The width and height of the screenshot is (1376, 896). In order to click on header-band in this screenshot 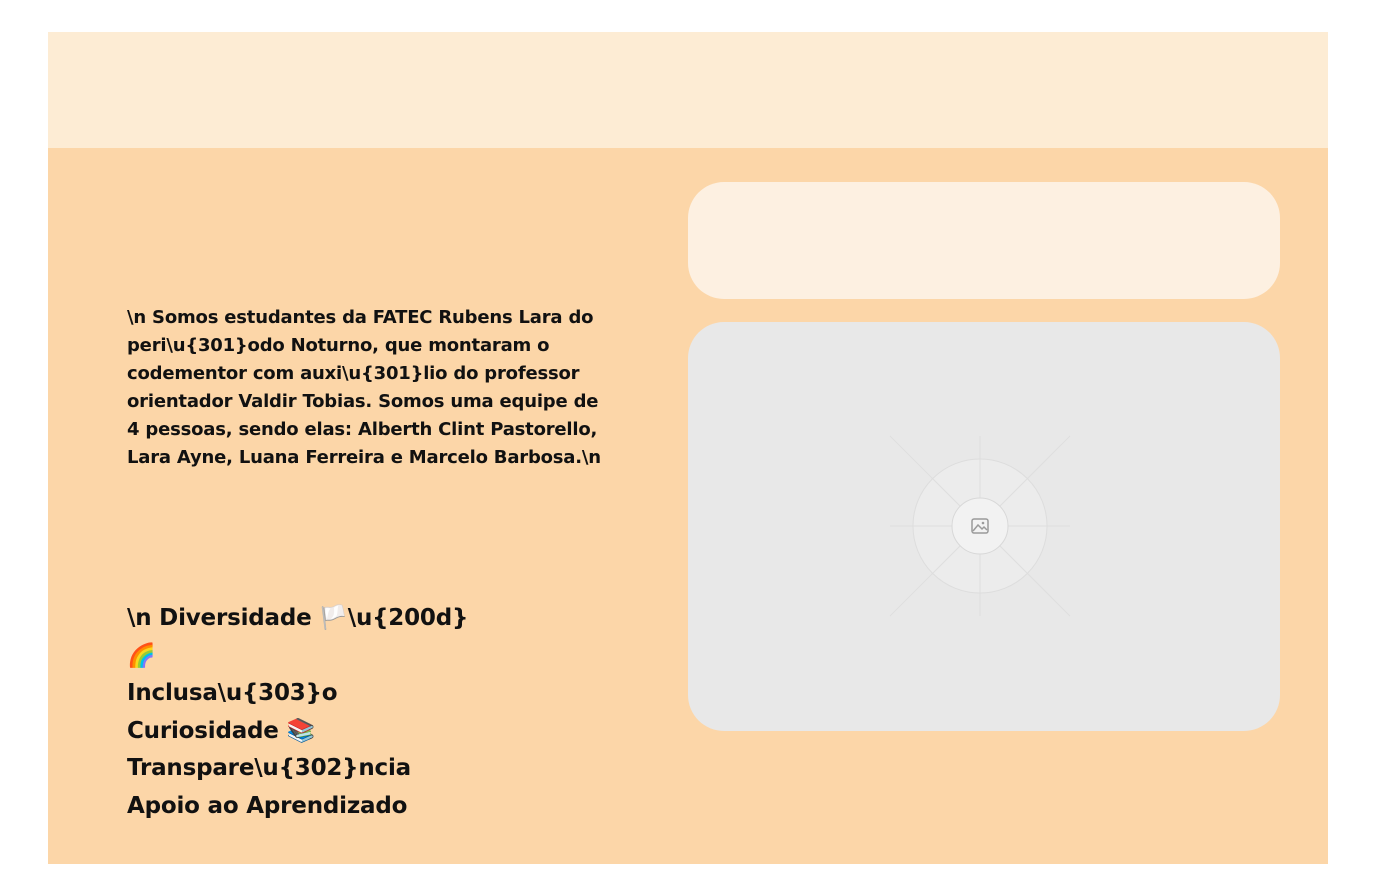, I will do `click(688, 90)`.